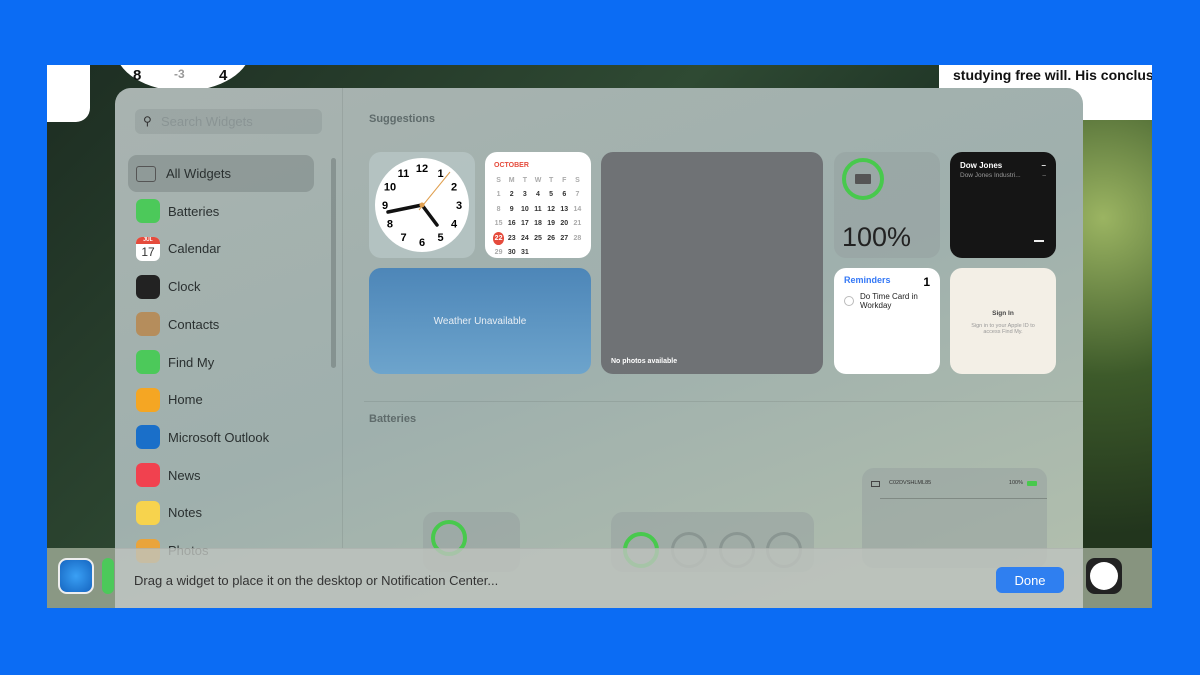 The width and height of the screenshot is (1200, 675). Describe the element at coordinates (551, 238) in the screenshot. I see `calendar-day: 26` at that location.